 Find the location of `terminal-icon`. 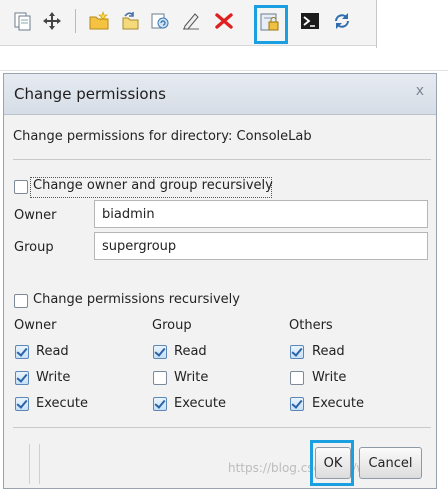

terminal-icon is located at coordinates (311, 22).